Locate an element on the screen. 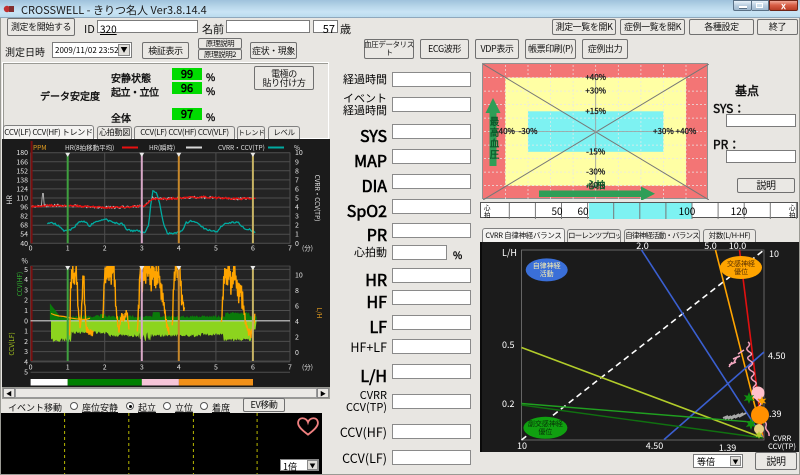  svg-text: HR(瞬時) is located at coordinates (162, 147).